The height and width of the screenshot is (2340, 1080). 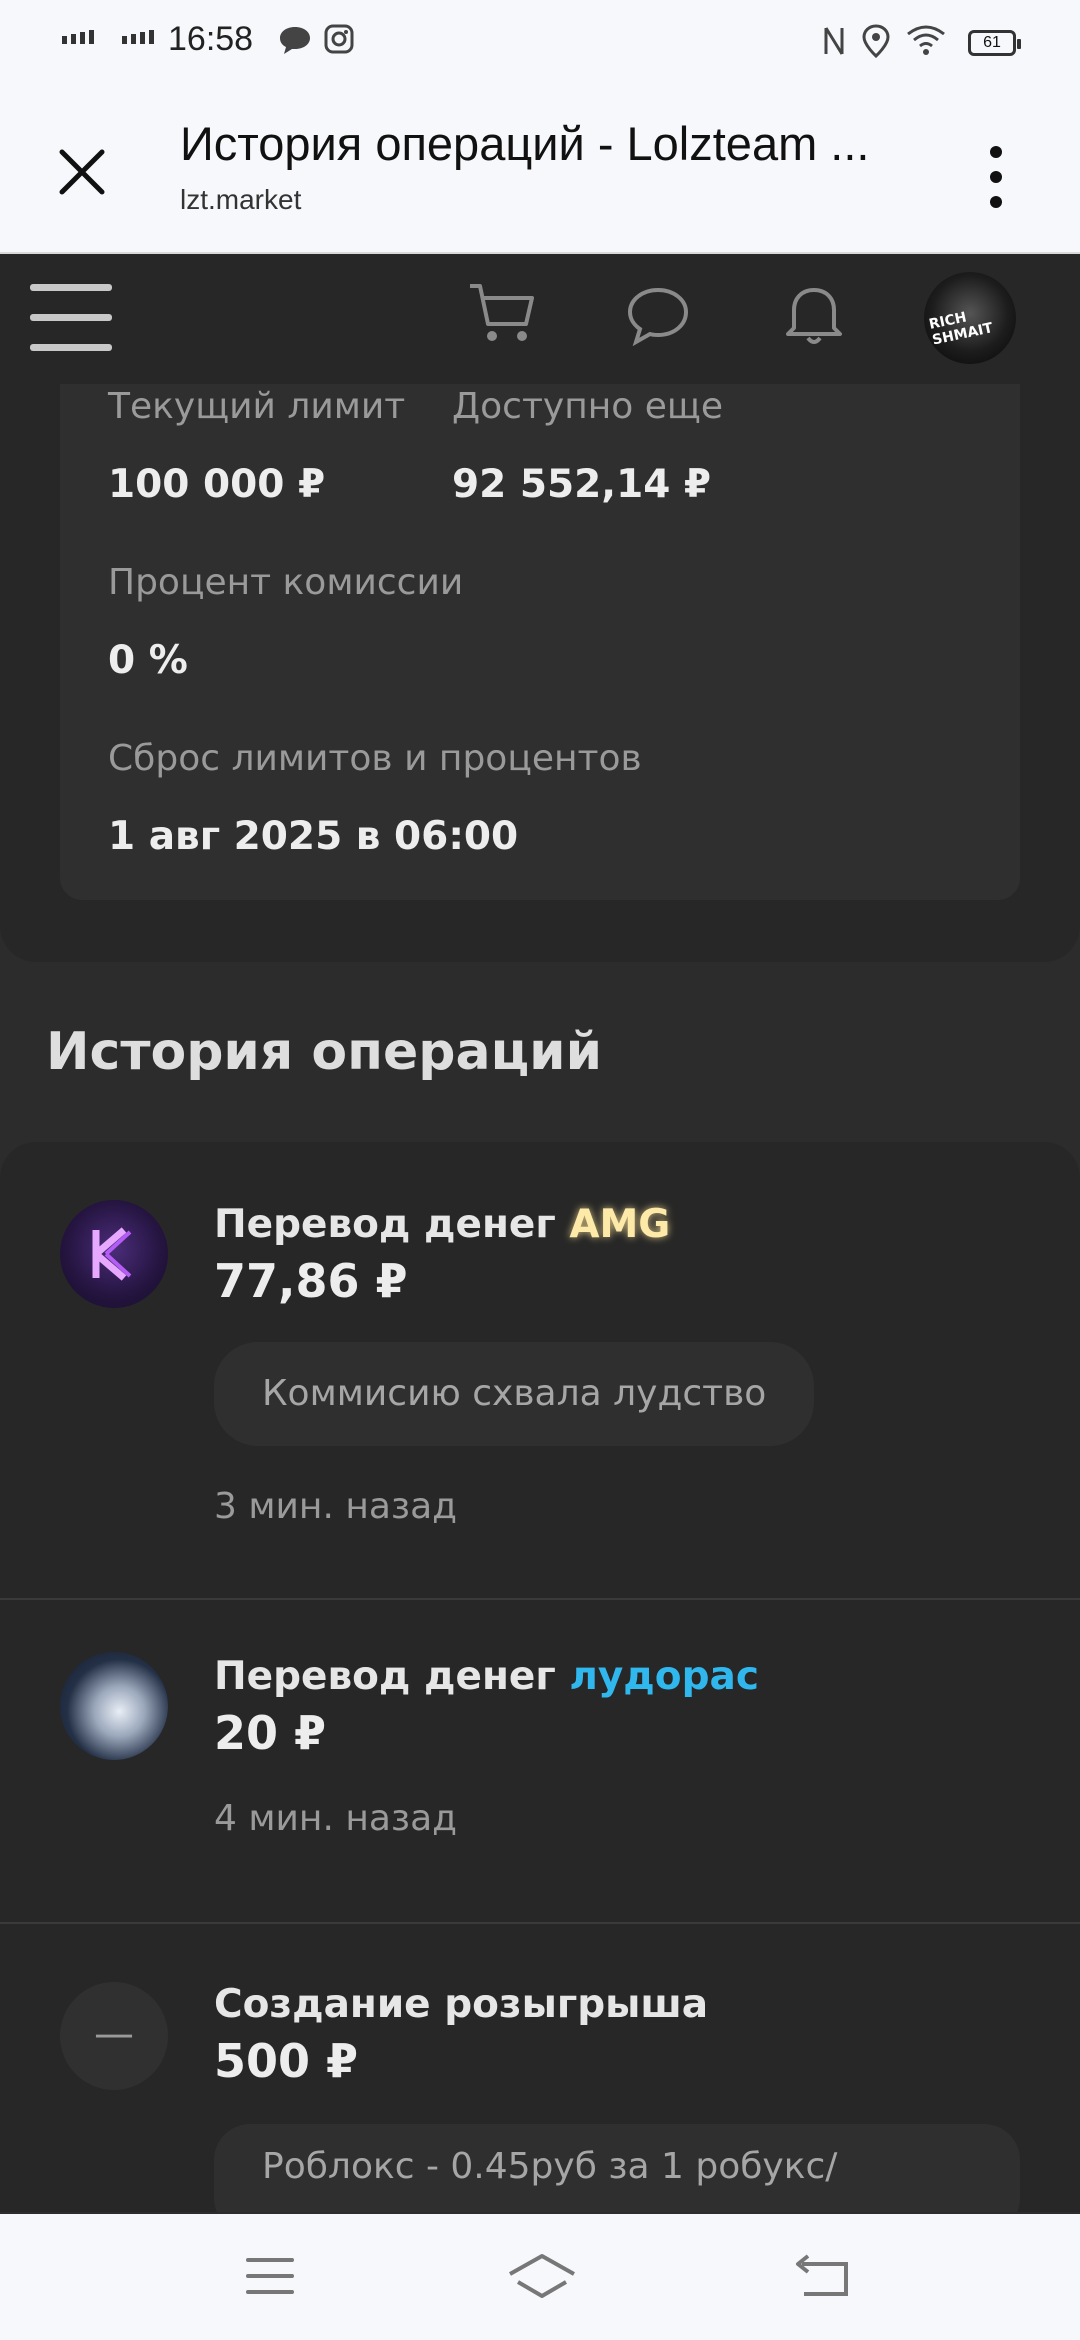 What do you see at coordinates (814, 315) in the screenshot?
I see `bell-icon` at bounding box center [814, 315].